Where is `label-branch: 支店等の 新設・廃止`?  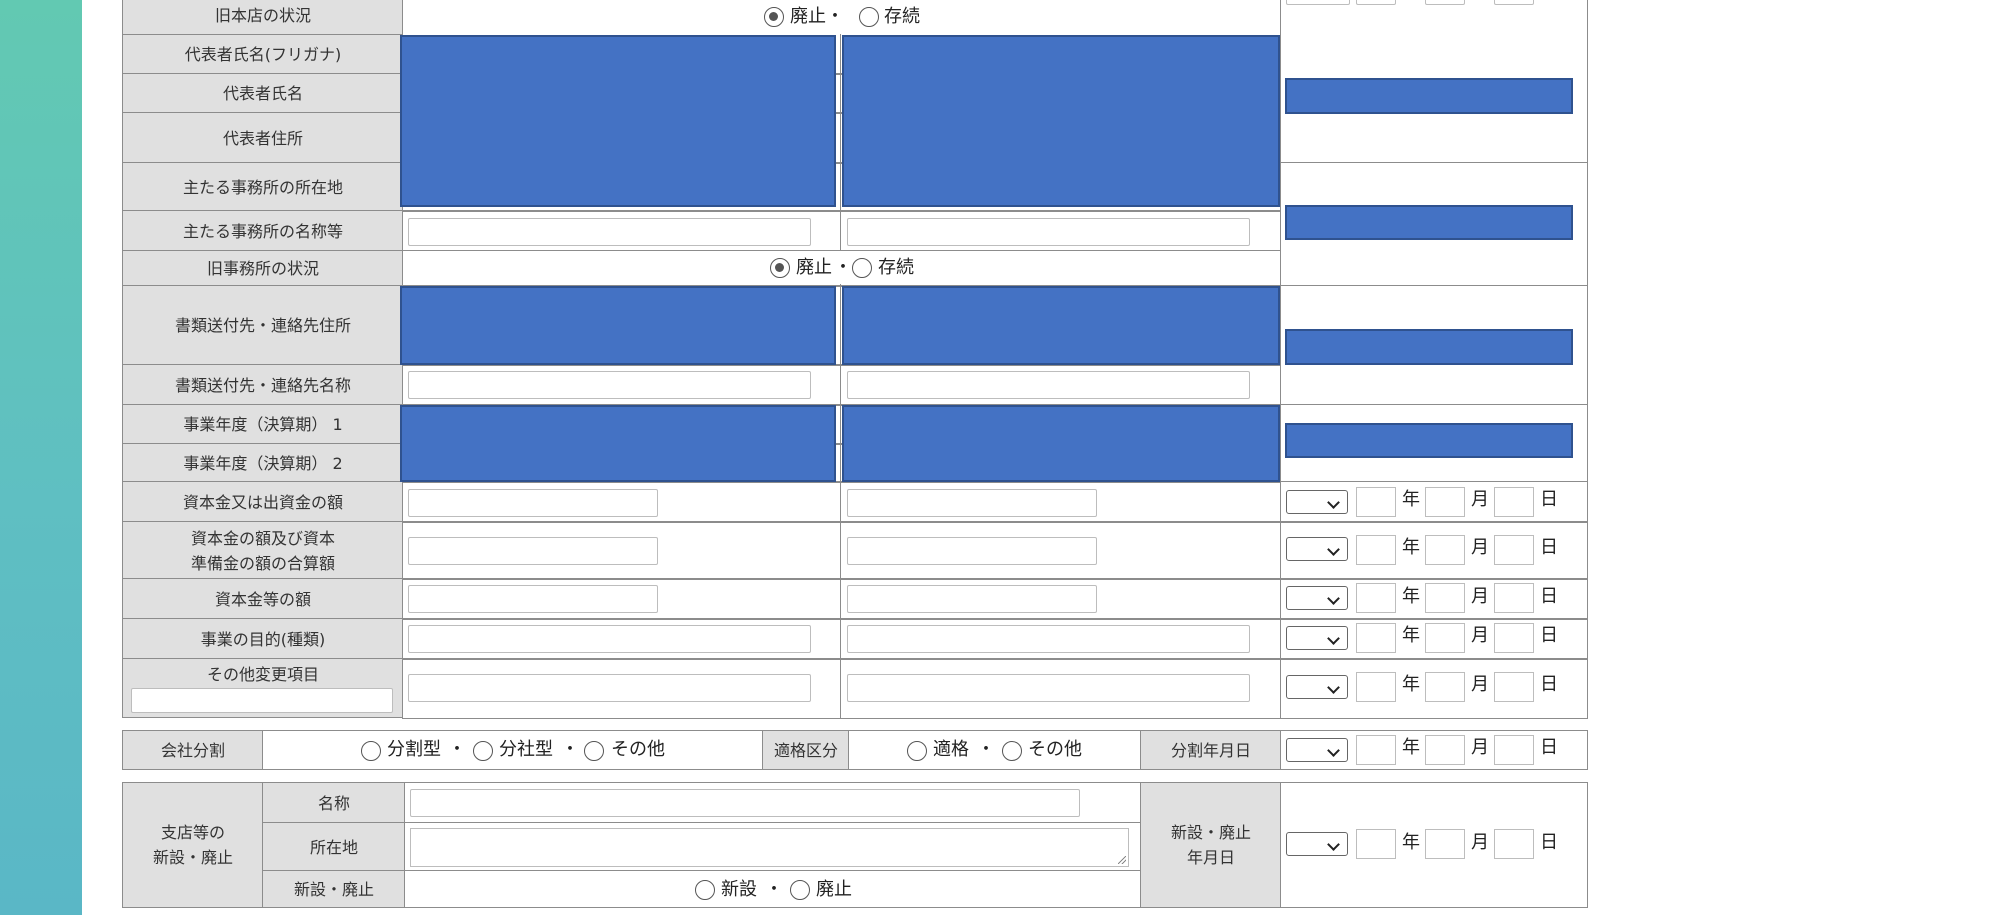
label-branch: 支店等の 新設・廃止 is located at coordinates (193, 845).